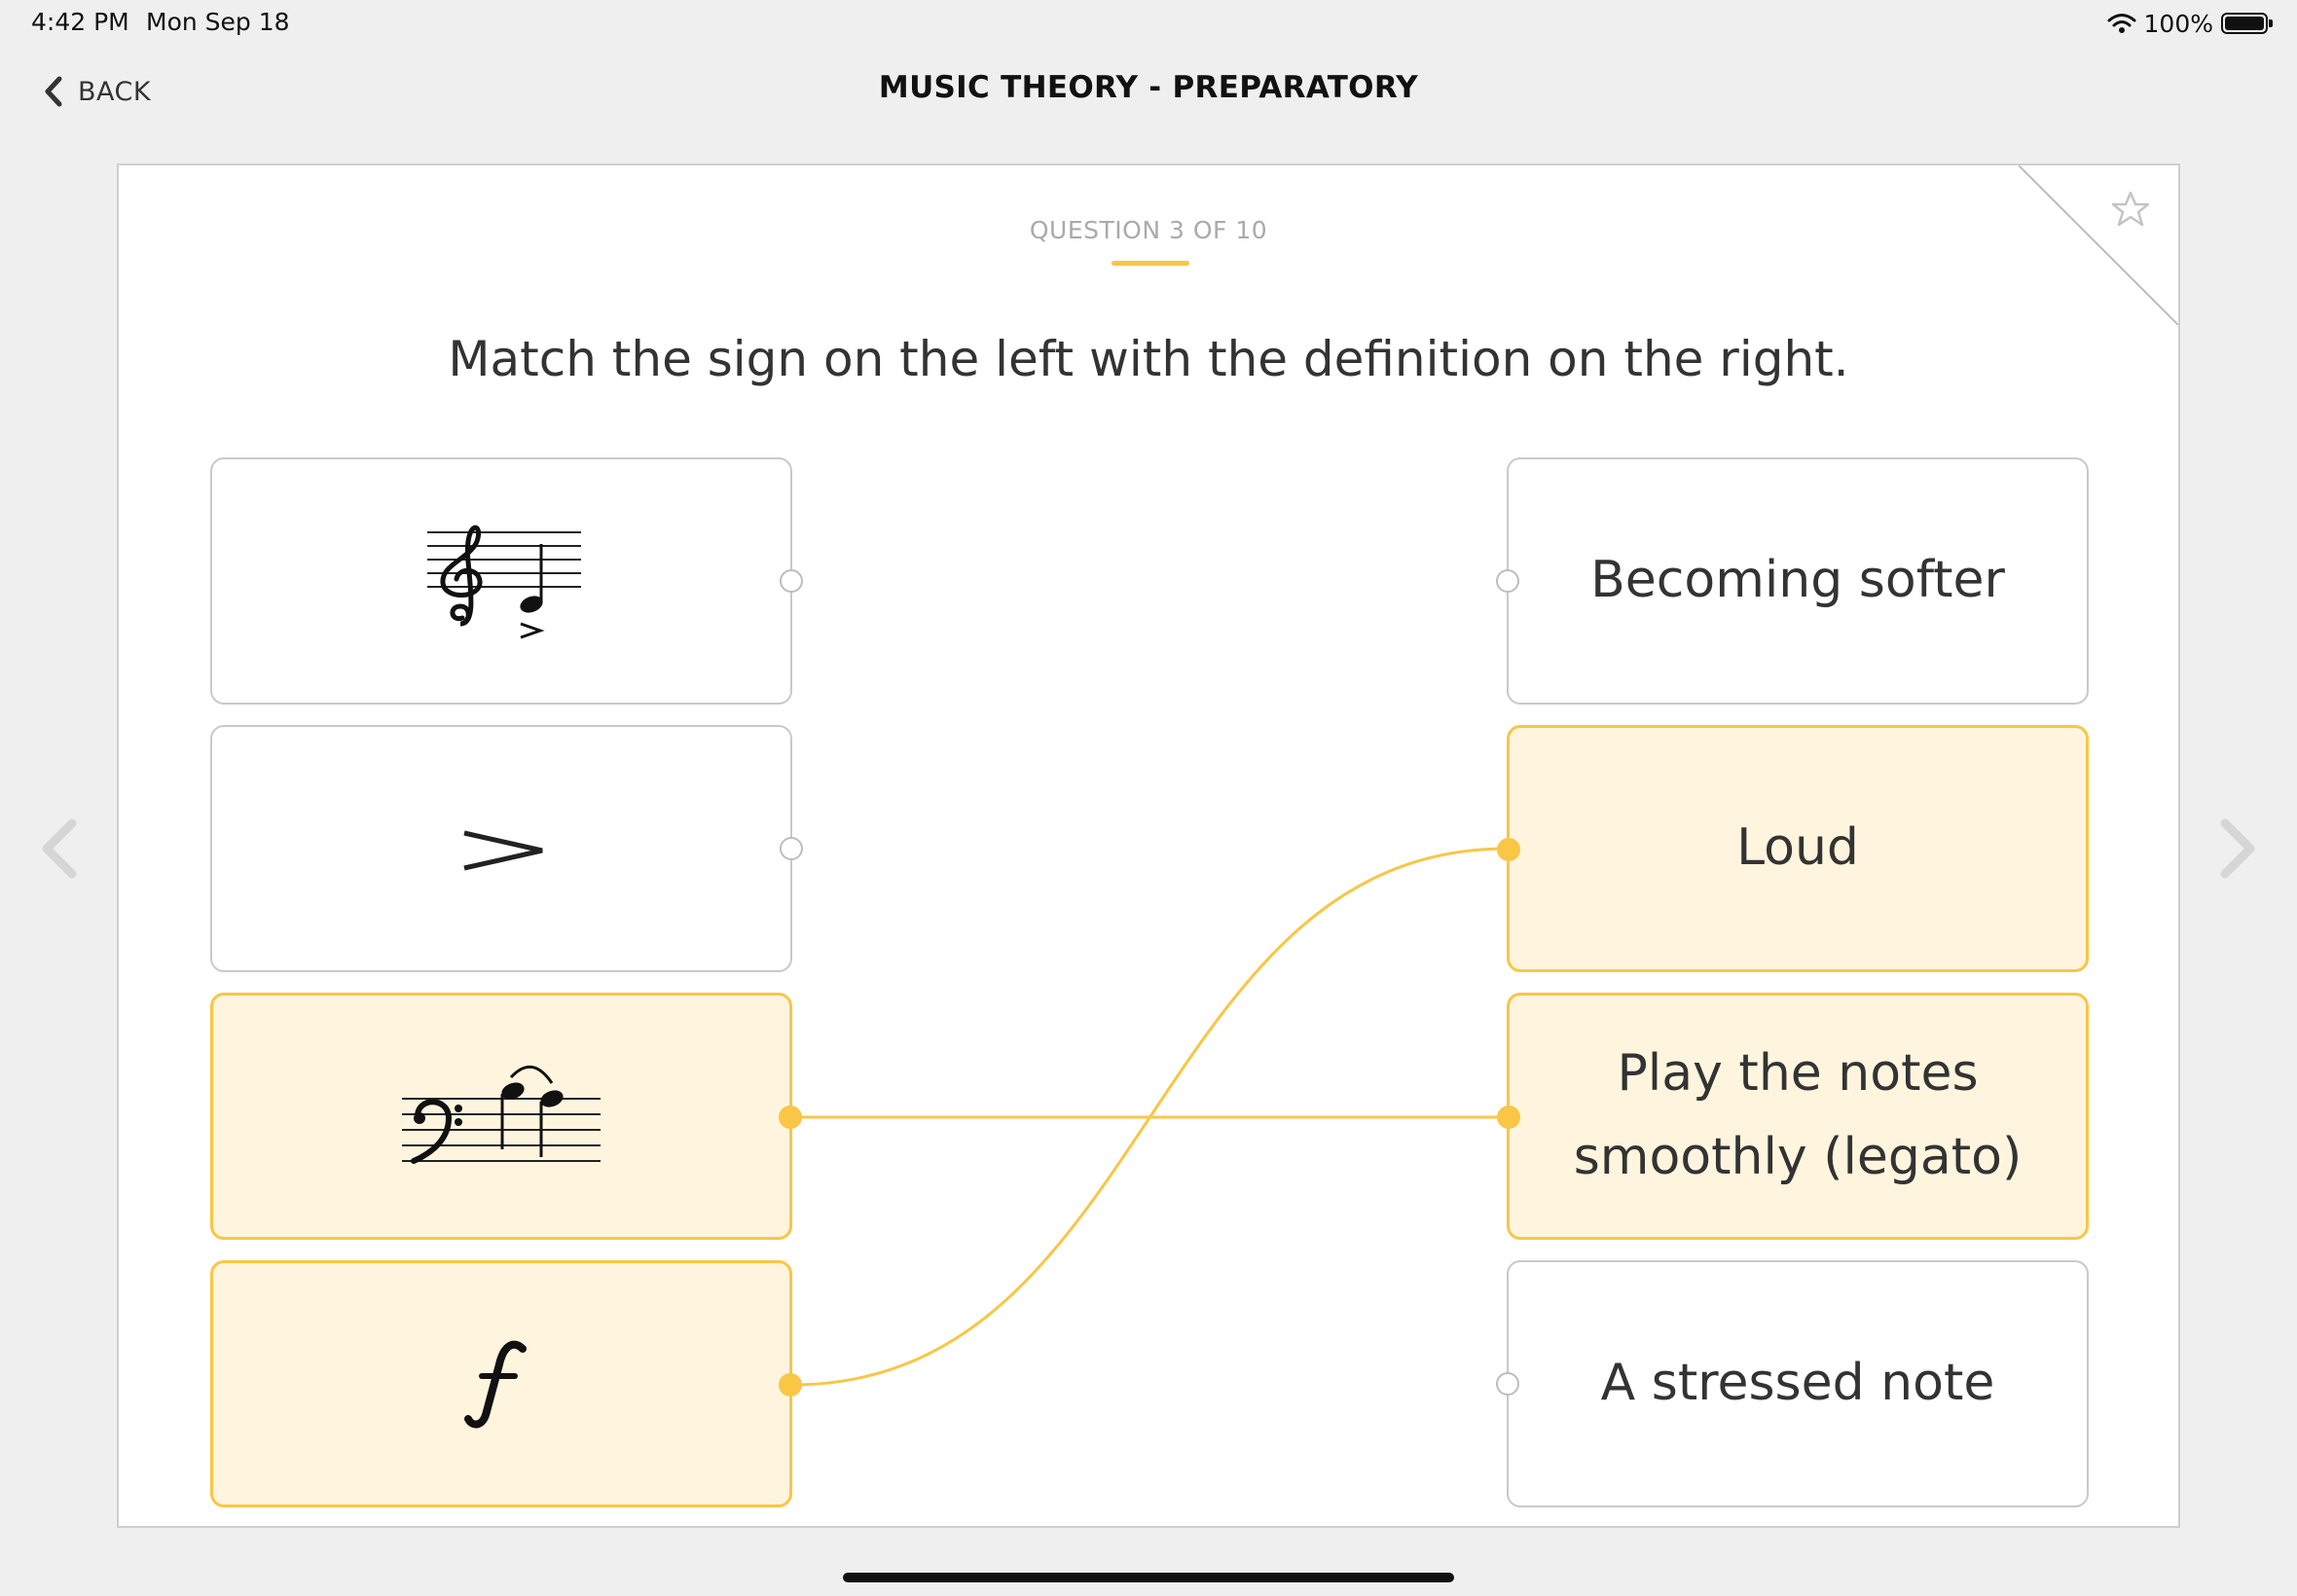 The width and height of the screenshot is (2297, 1596). I want to click on bookmark-corner, so click(2098, 245).